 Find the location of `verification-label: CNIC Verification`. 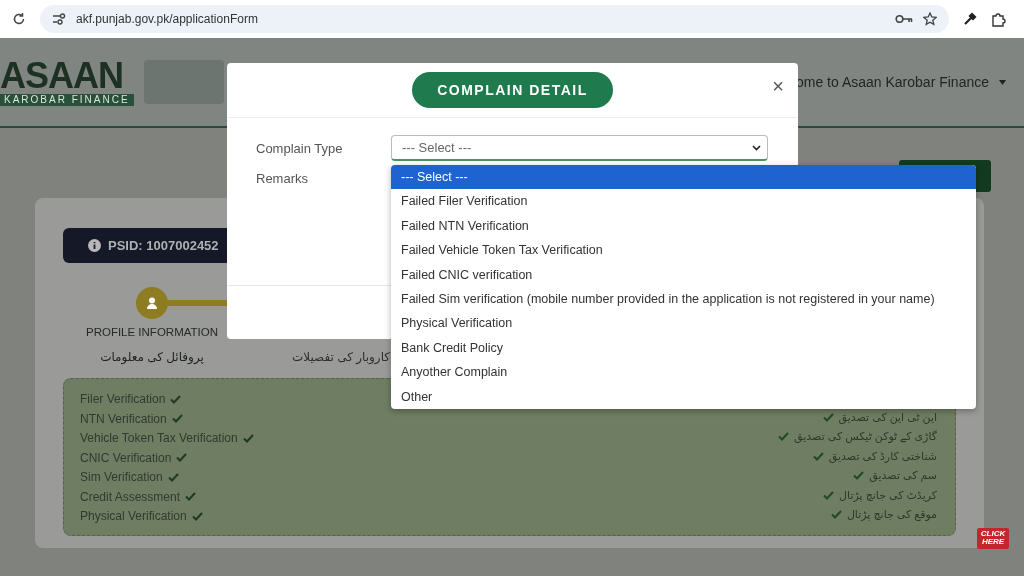

verification-label: CNIC Verification is located at coordinates (126, 457).